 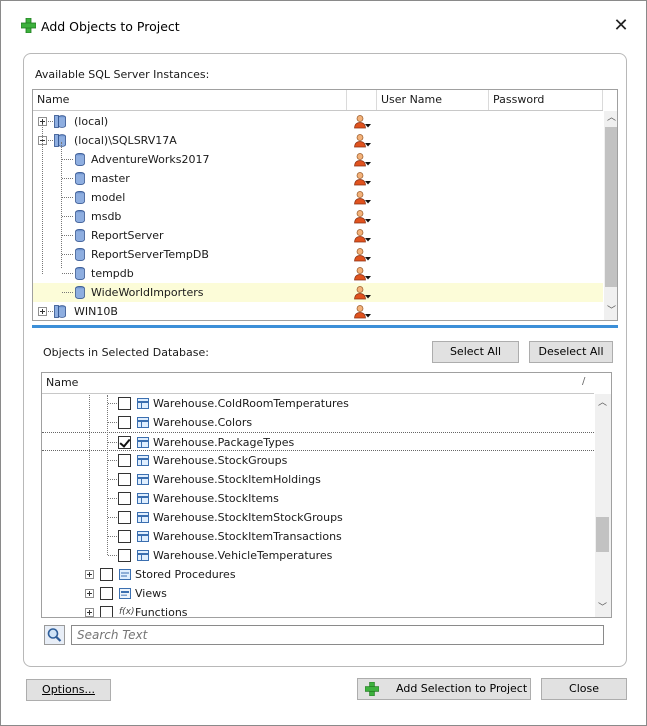 I want to click on object-row: Warehouse.StockItemTransactions, so click(x=318, y=536).